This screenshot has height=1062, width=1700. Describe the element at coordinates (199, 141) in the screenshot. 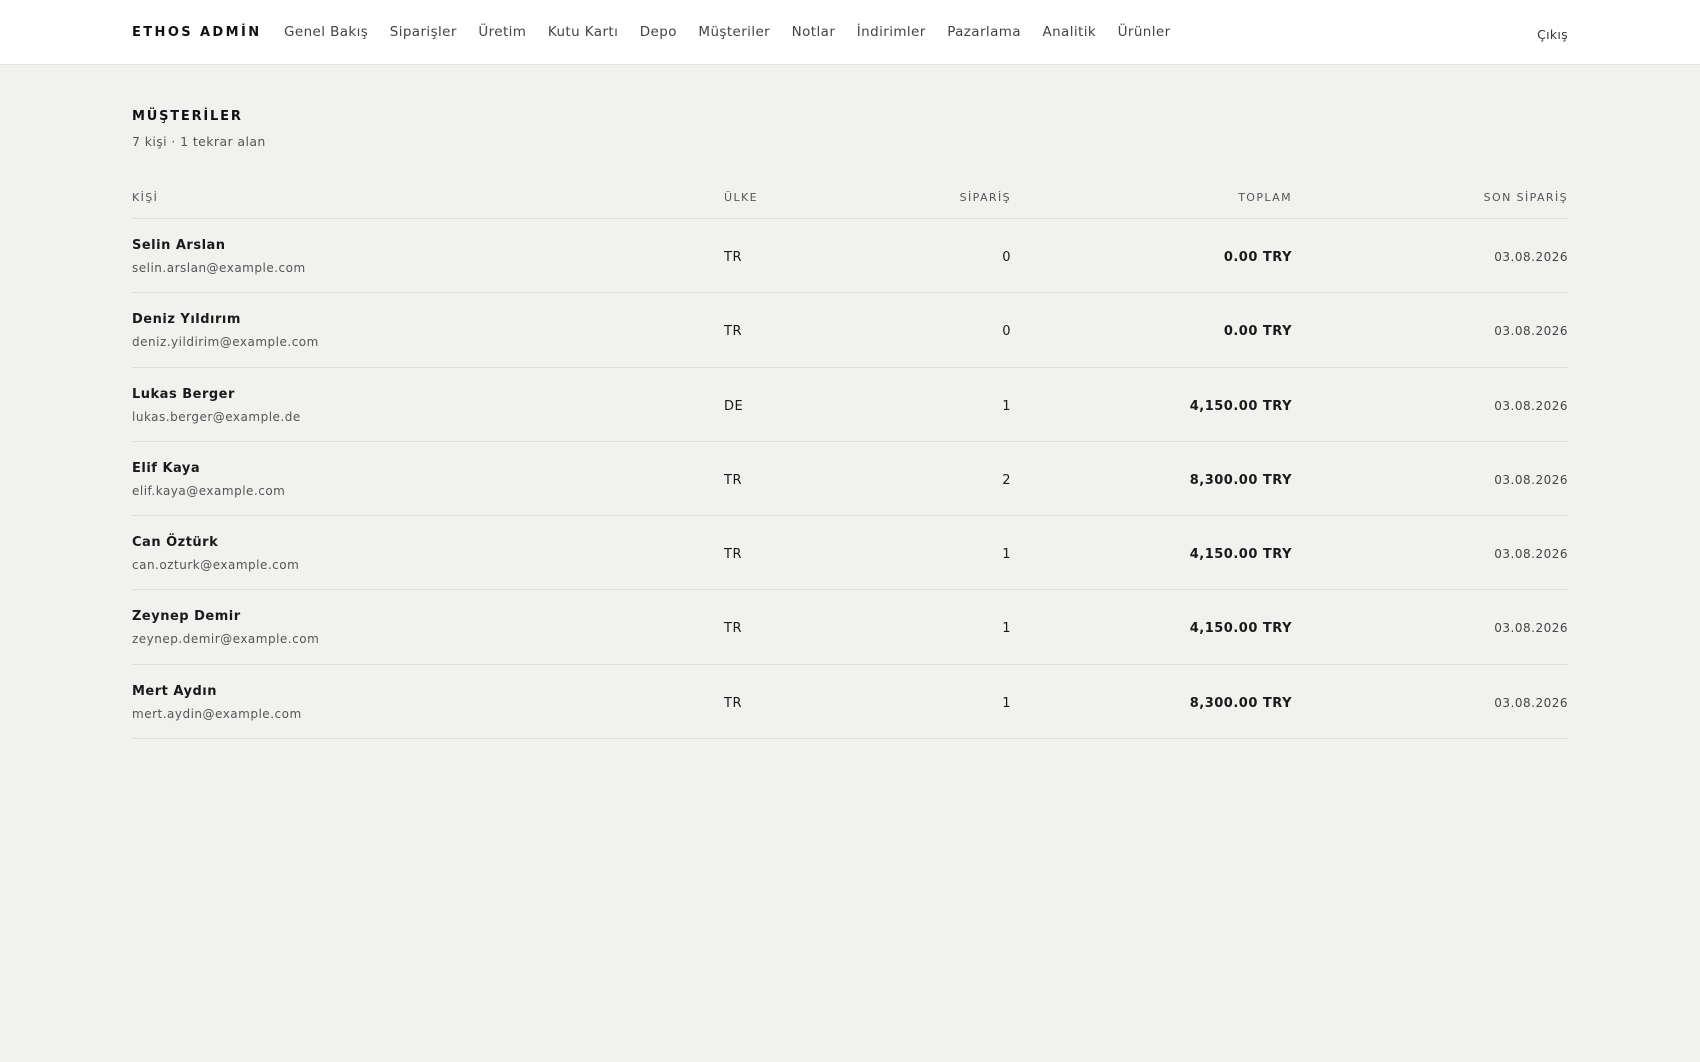

I see `page-subtitle: 7 kişi · 1 tekrar alan` at that location.